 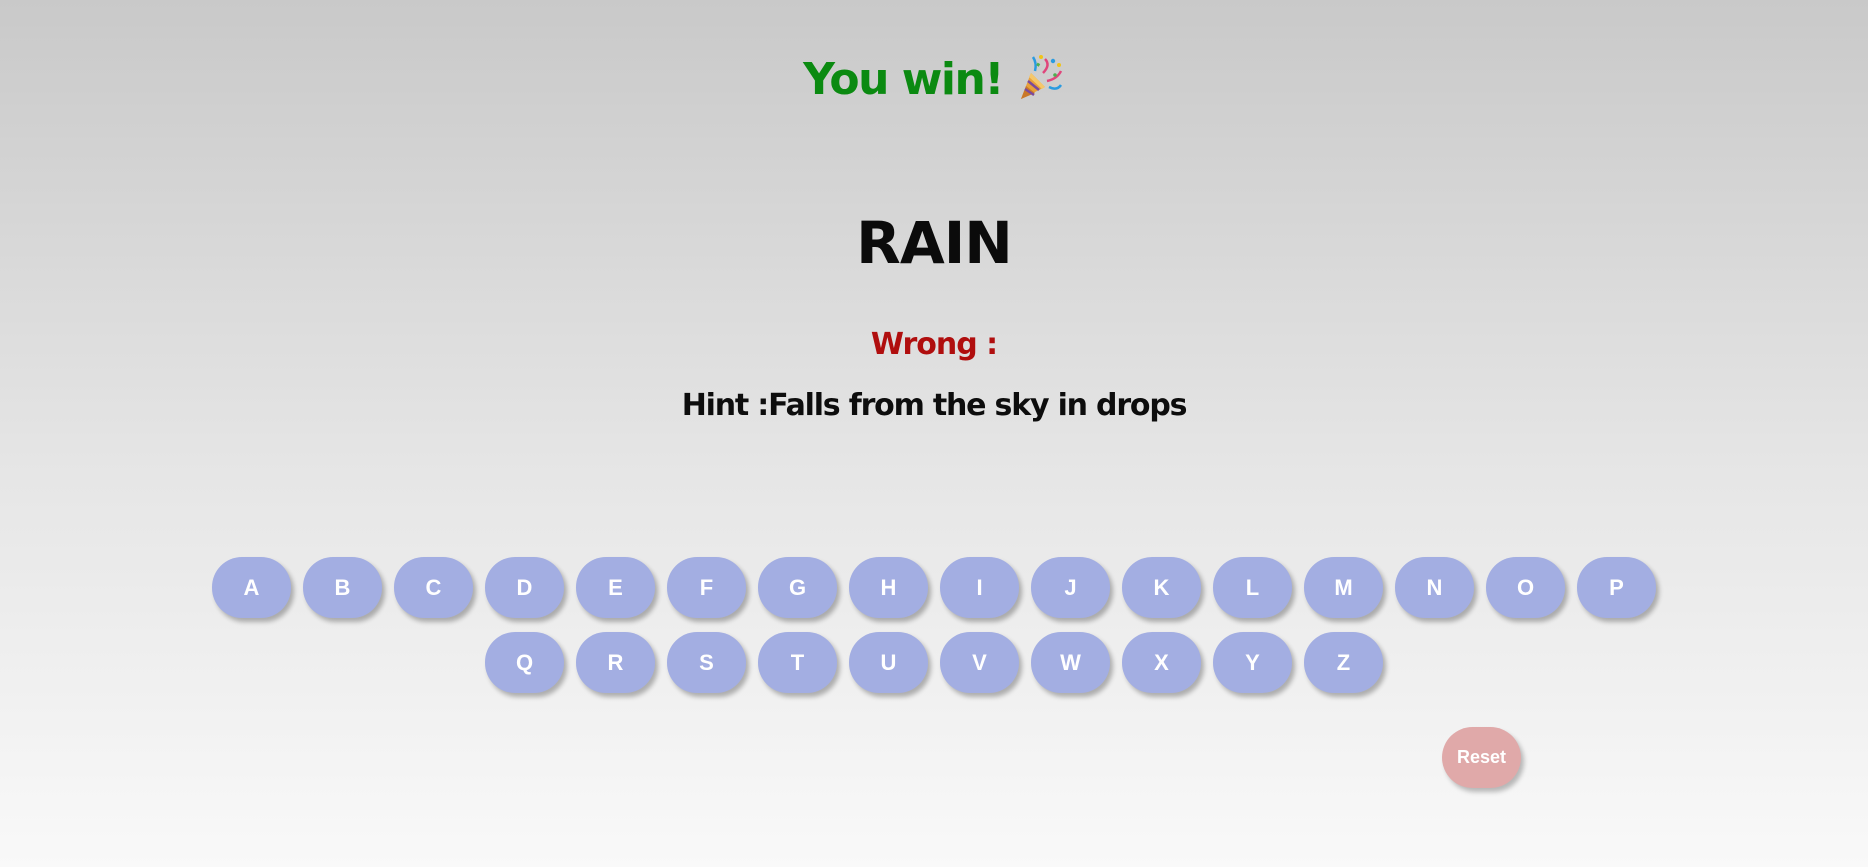 I want to click on keyboard-row-2: Q R S T U V W X Y Z, so click(x=934, y=662).